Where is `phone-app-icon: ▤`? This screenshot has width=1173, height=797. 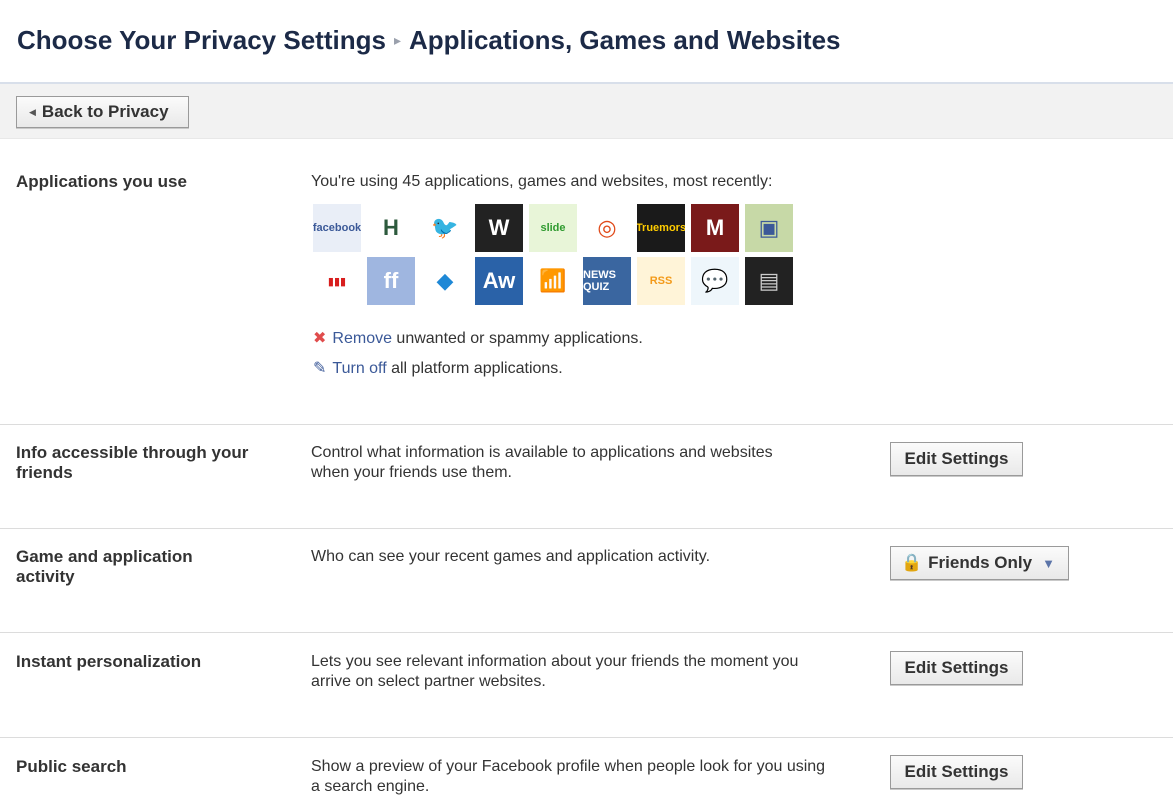 phone-app-icon: ▤ is located at coordinates (769, 281).